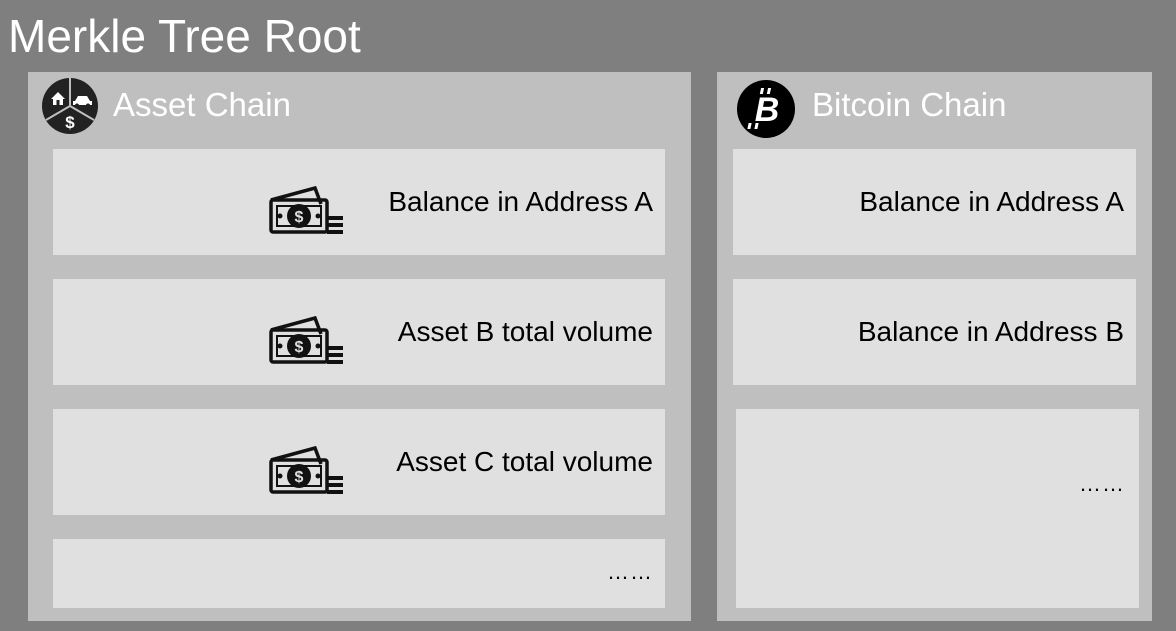 This screenshot has width=1176, height=631. I want to click on asset-item-2: $ Asset B total volume, so click(359, 332).